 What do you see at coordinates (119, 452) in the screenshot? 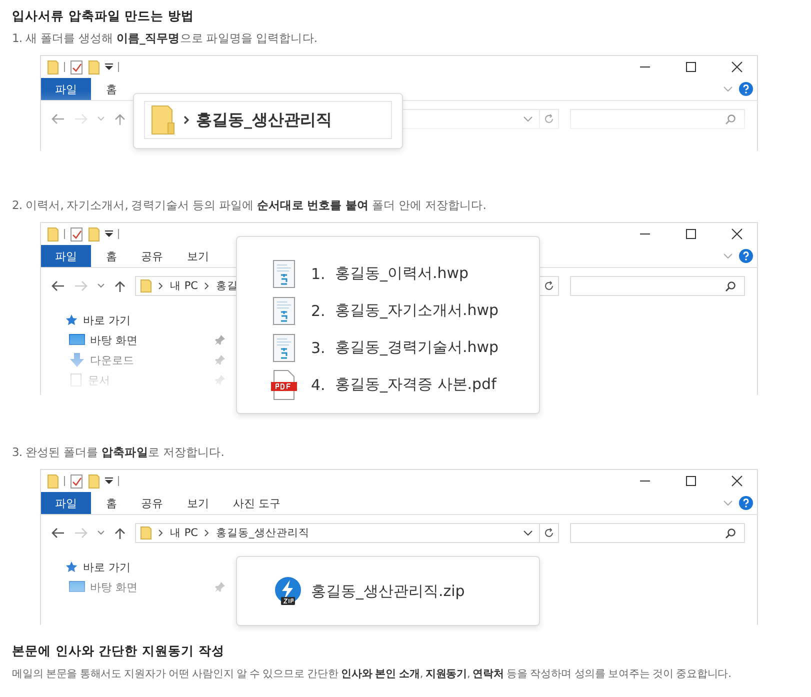
I see `step-text: 3. 완성된 폴더를 압축파일로 저장합니다.` at bounding box center [119, 452].